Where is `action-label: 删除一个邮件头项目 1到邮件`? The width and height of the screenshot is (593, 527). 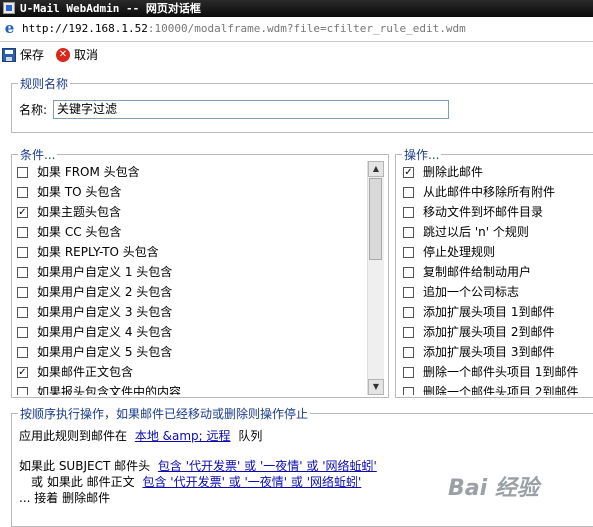
action-label: 删除一个邮件头项目 1到邮件 is located at coordinates (501, 372).